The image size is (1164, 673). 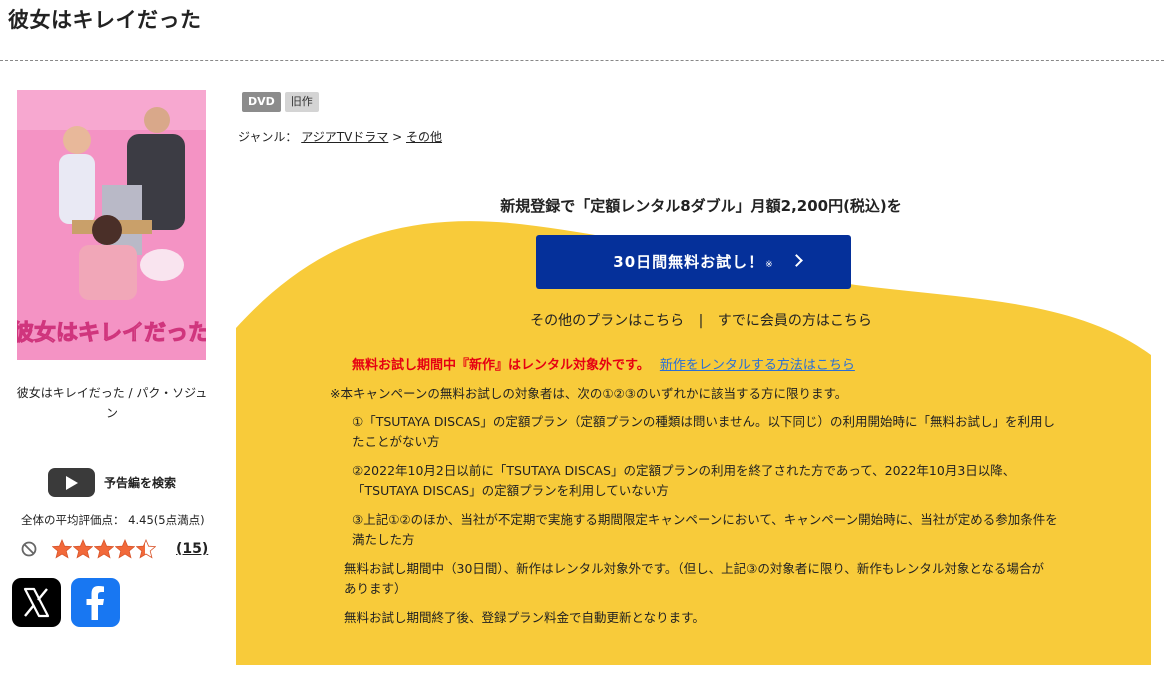 I want to click on trailer-search-link: 予告編を検索, so click(x=140, y=482).